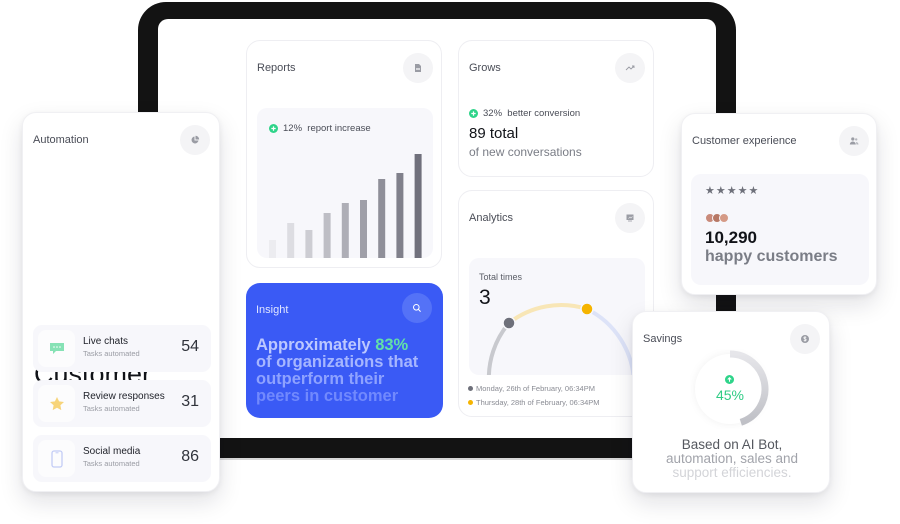 This screenshot has width=900, height=524. What do you see at coordinates (729, 379) in the screenshot?
I see `arrow-up-circle-icon` at bounding box center [729, 379].